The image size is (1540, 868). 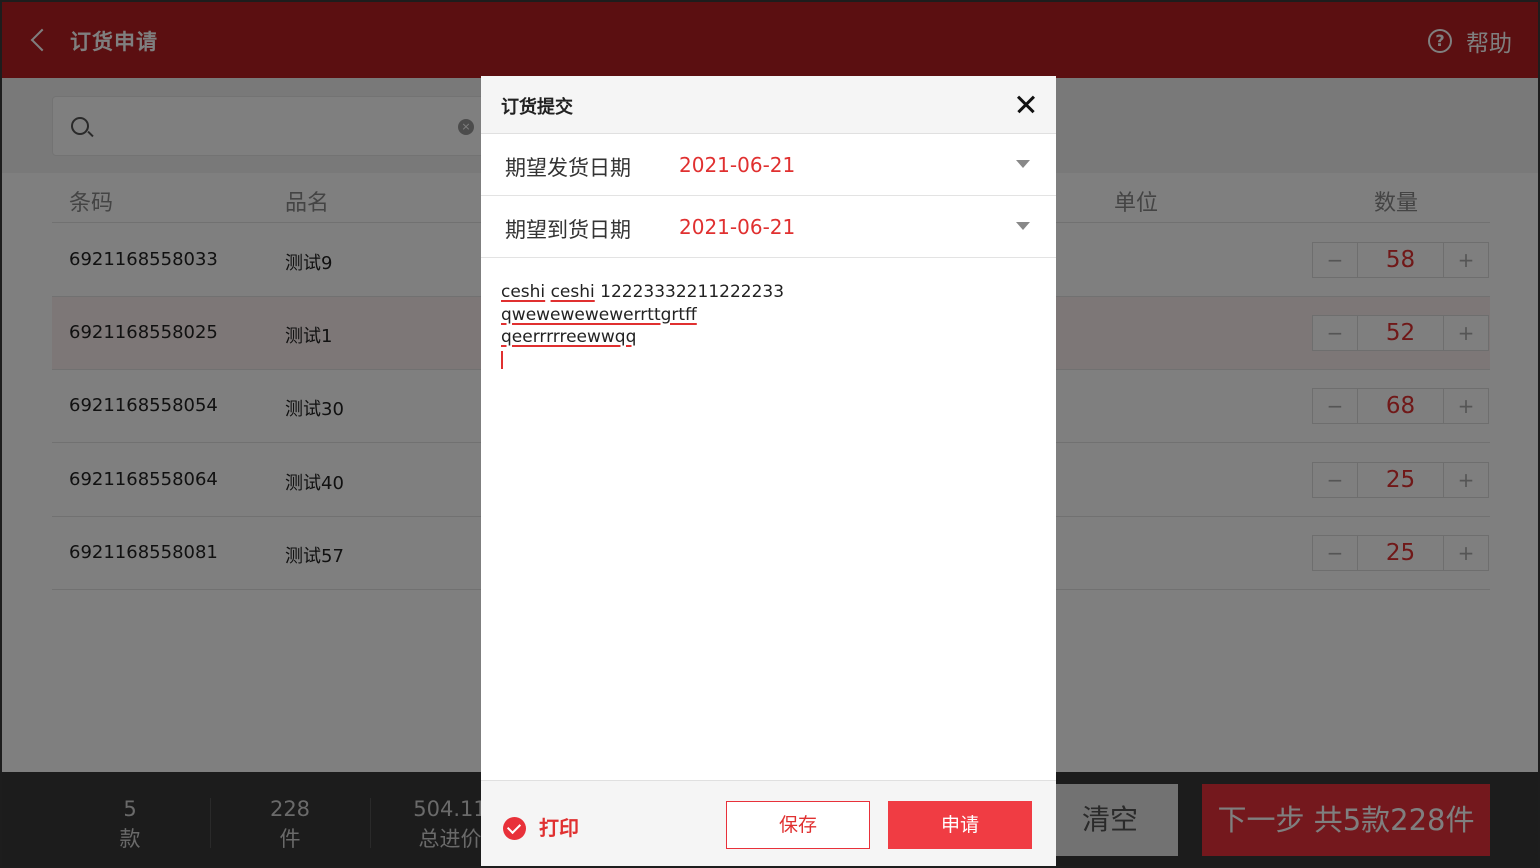 I want to click on save-button: 保存, so click(x=798, y=825).